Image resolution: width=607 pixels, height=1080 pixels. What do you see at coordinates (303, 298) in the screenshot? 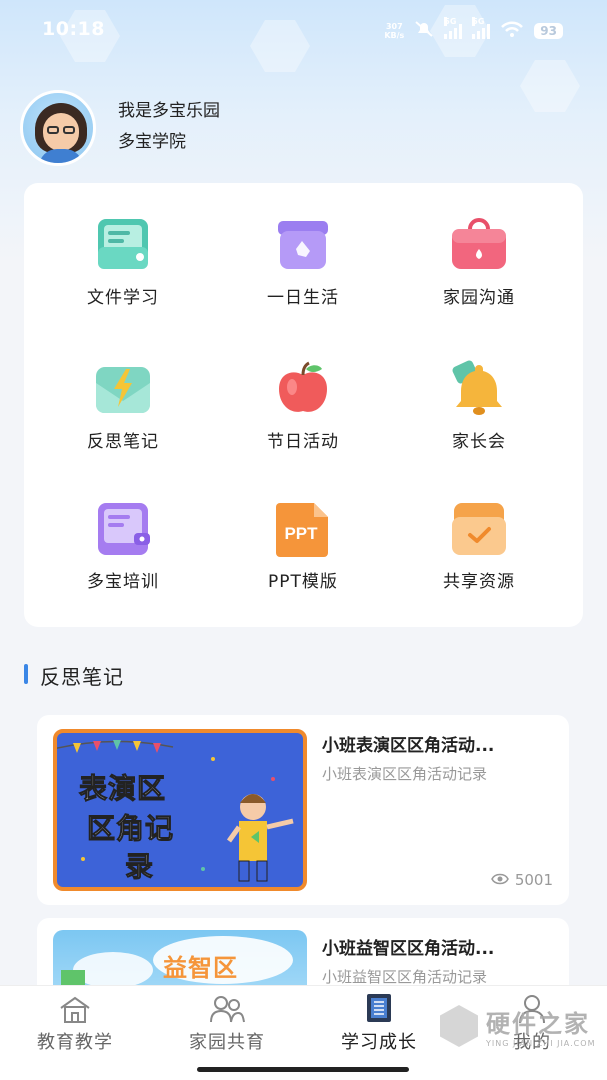
I see `grid-item-label: 一日生活` at bounding box center [303, 298].